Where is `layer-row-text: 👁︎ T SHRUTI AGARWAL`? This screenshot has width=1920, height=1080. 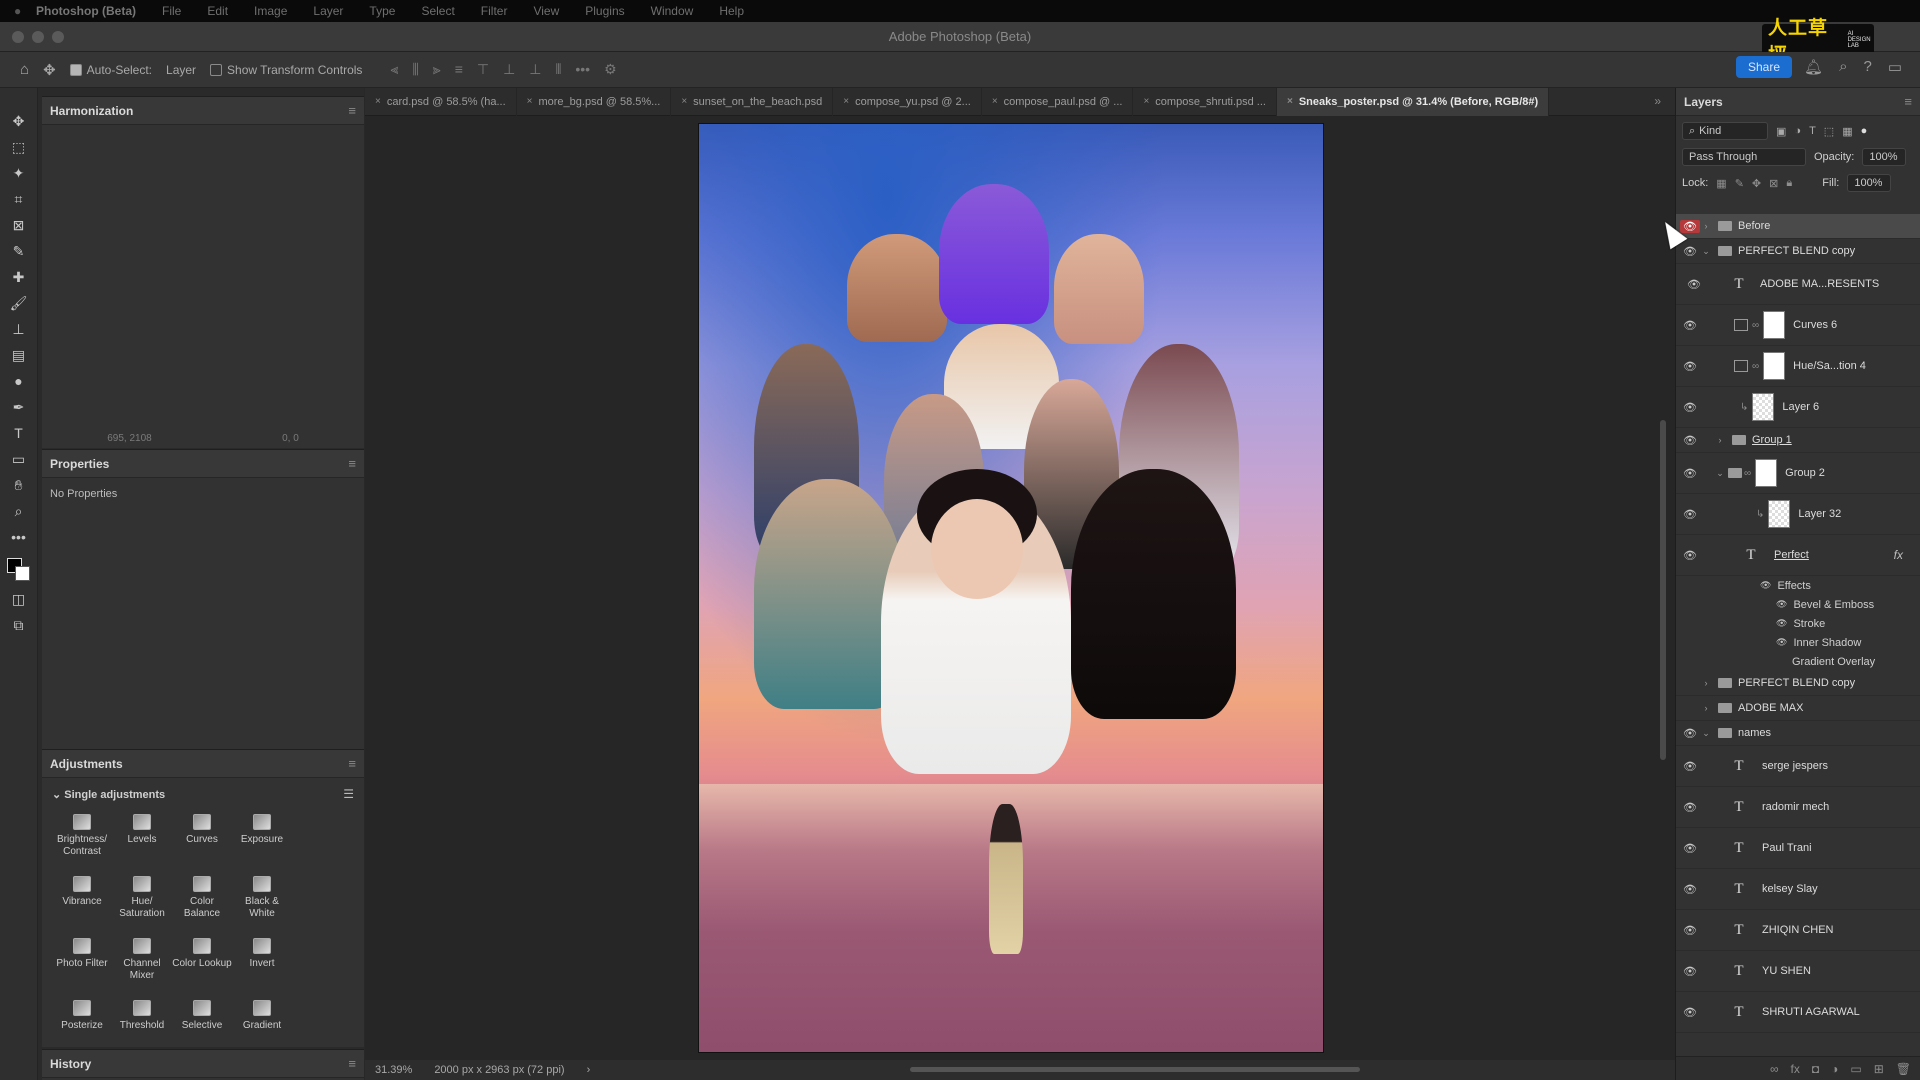
layer-row-text: 👁︎ T SHRUTI AGARWAL is located at coordinates (1798, 1012).